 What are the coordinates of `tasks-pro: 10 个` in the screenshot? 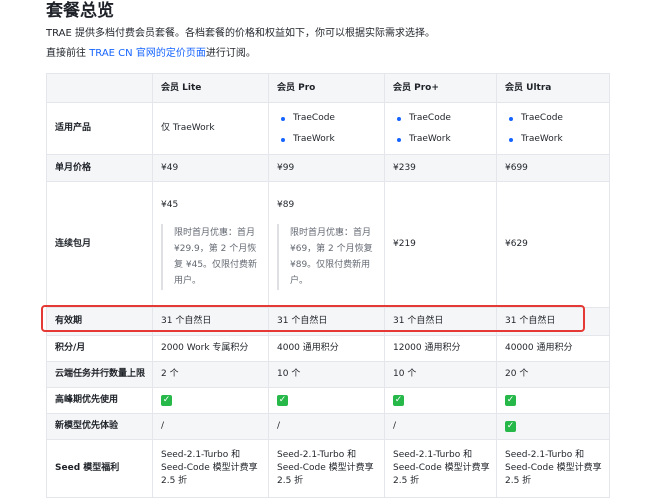 It's located at (326, 374).